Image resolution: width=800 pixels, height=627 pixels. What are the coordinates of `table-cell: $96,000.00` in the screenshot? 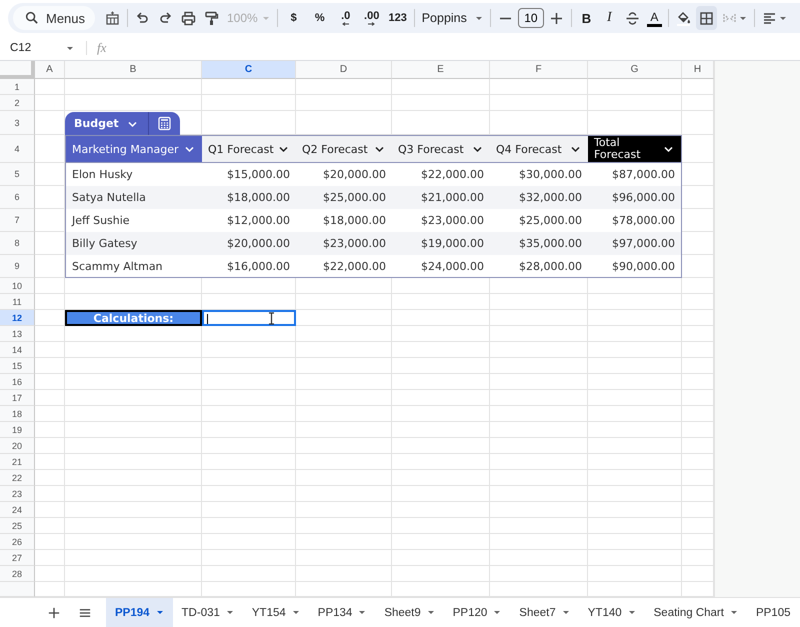 It's located at (635, 197).